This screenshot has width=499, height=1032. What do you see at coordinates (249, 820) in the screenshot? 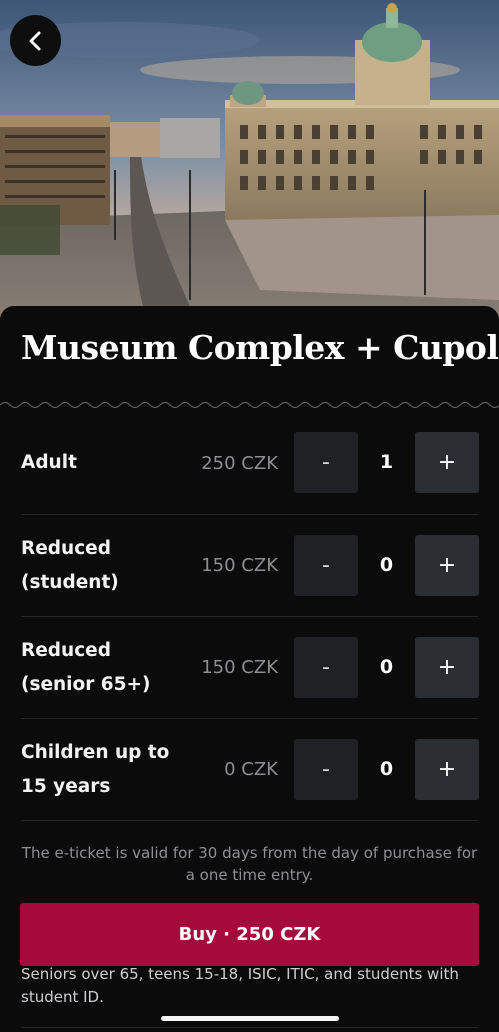
I see `row-divider` at bounding box center [249, 820].